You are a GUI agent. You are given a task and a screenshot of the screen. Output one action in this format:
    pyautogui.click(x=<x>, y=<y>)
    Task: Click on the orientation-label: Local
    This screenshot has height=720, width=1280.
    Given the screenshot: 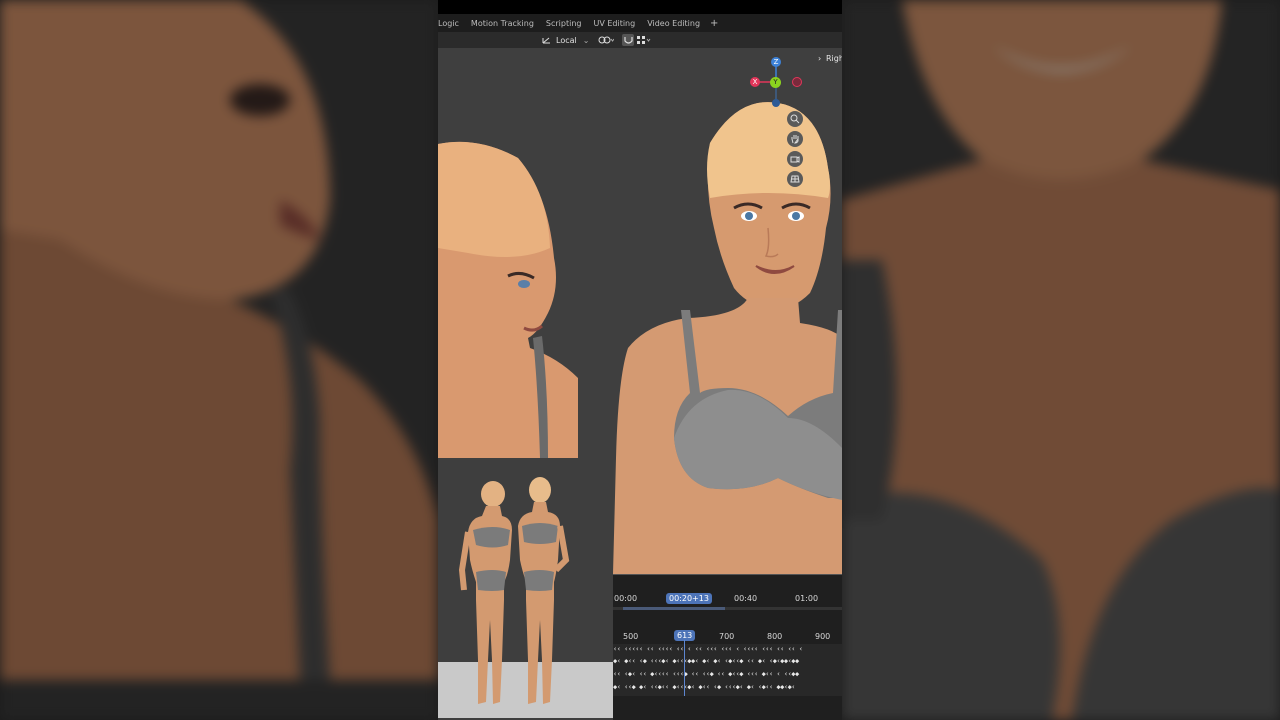 What is the action you would take?
    pyautogui.click(x=566, y=40)
    